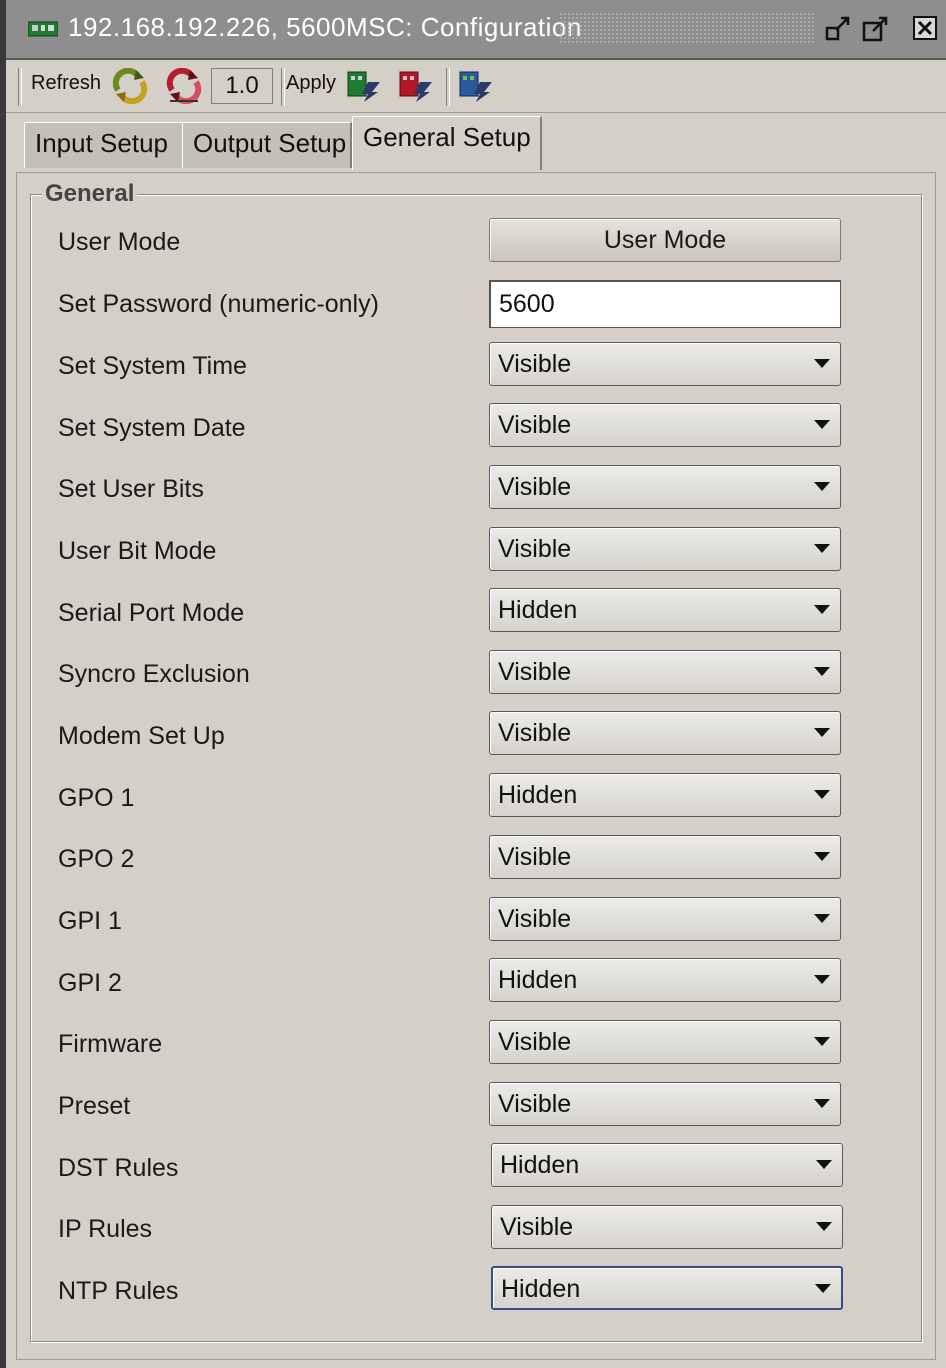 The image size is (946, 1368). Describe the element at coordinates (218, 304) in the screenshot. I see `password-label: Set Password (numeric-only)` at that location.